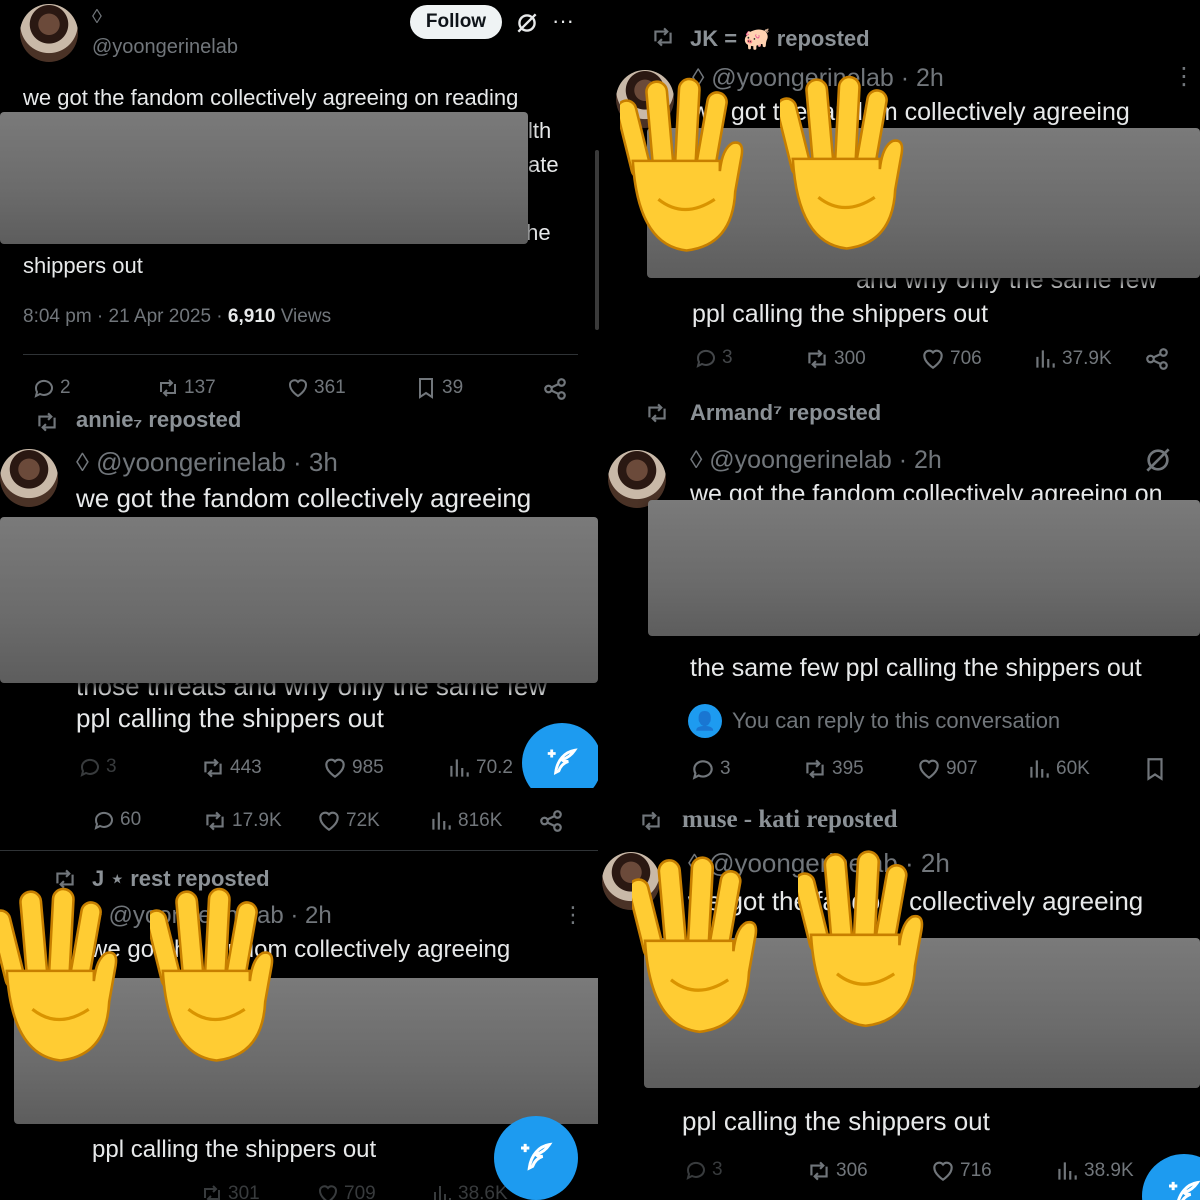  I want to click on like-button: 361, so click(316, 388).